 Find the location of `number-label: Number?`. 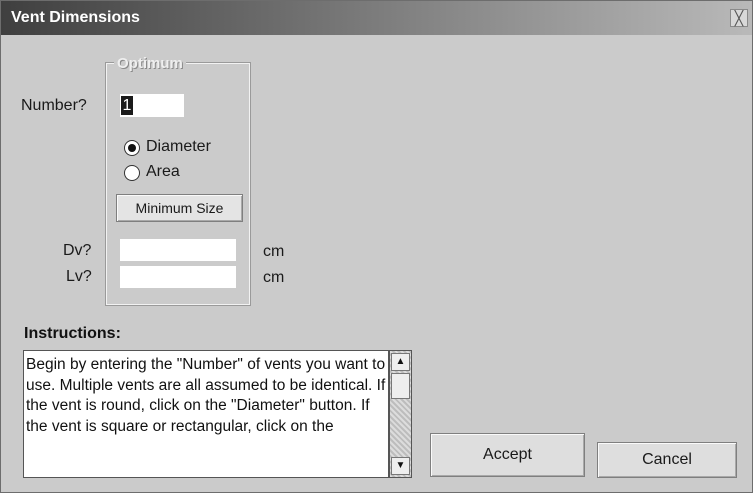

number-label: Number? is located at coordinates (54, 105).